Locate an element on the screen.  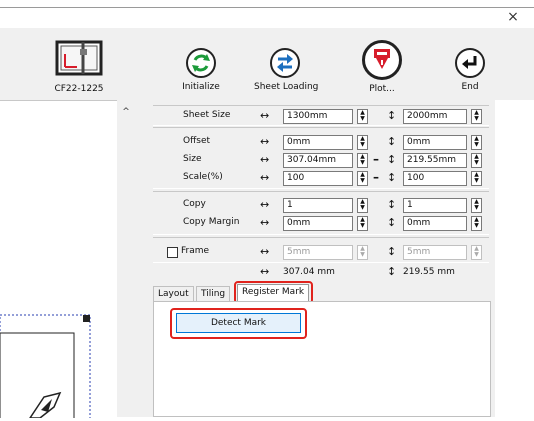
plot-pen-icon is located at coordinates (382, 59).